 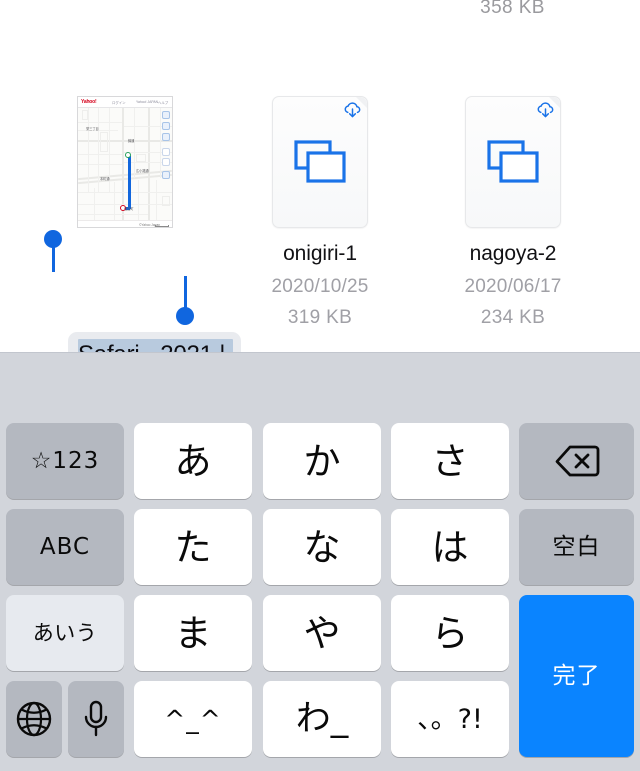 I want to click on key-wa-row: わ_, so click(x=322, y=719).